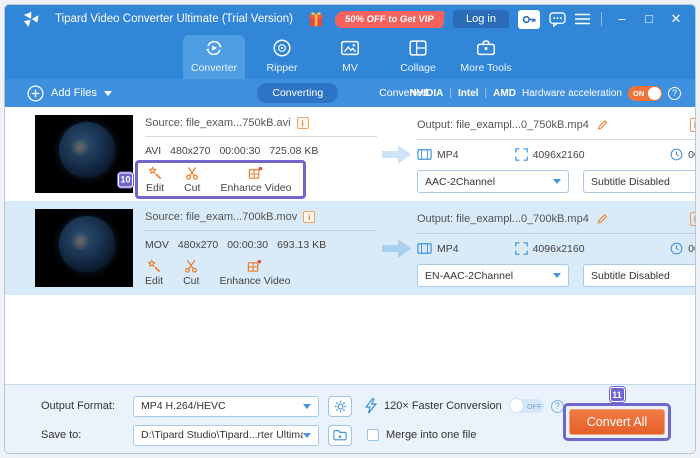  Describe the element at coordinates (35, 93) in the screenshot. I see `add-plus-icon` at that location.